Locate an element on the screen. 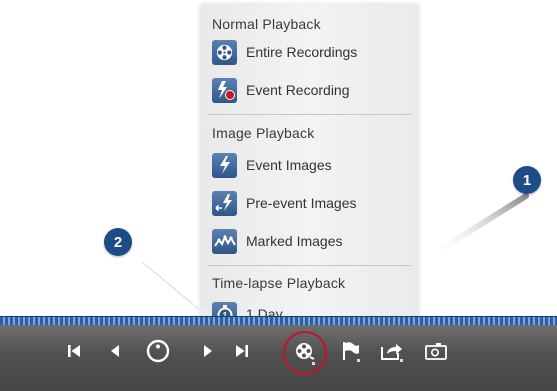 The height and width of the screenshot is (391, 557). export-button is located at coordinates (393, 351).